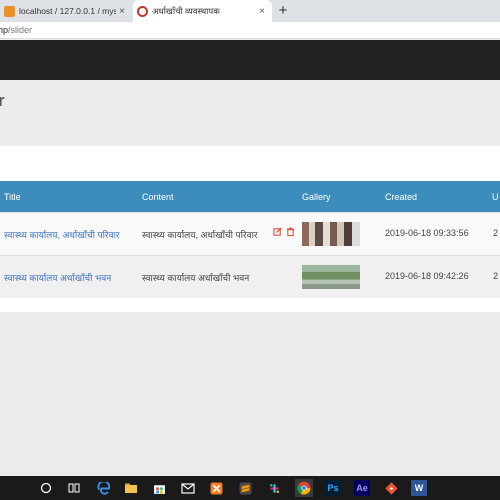 This screenshot has width=500, height=500. Describe the element at coordinates (158, 197) in the screenshot. I see `column-header-content: Content` at that location.